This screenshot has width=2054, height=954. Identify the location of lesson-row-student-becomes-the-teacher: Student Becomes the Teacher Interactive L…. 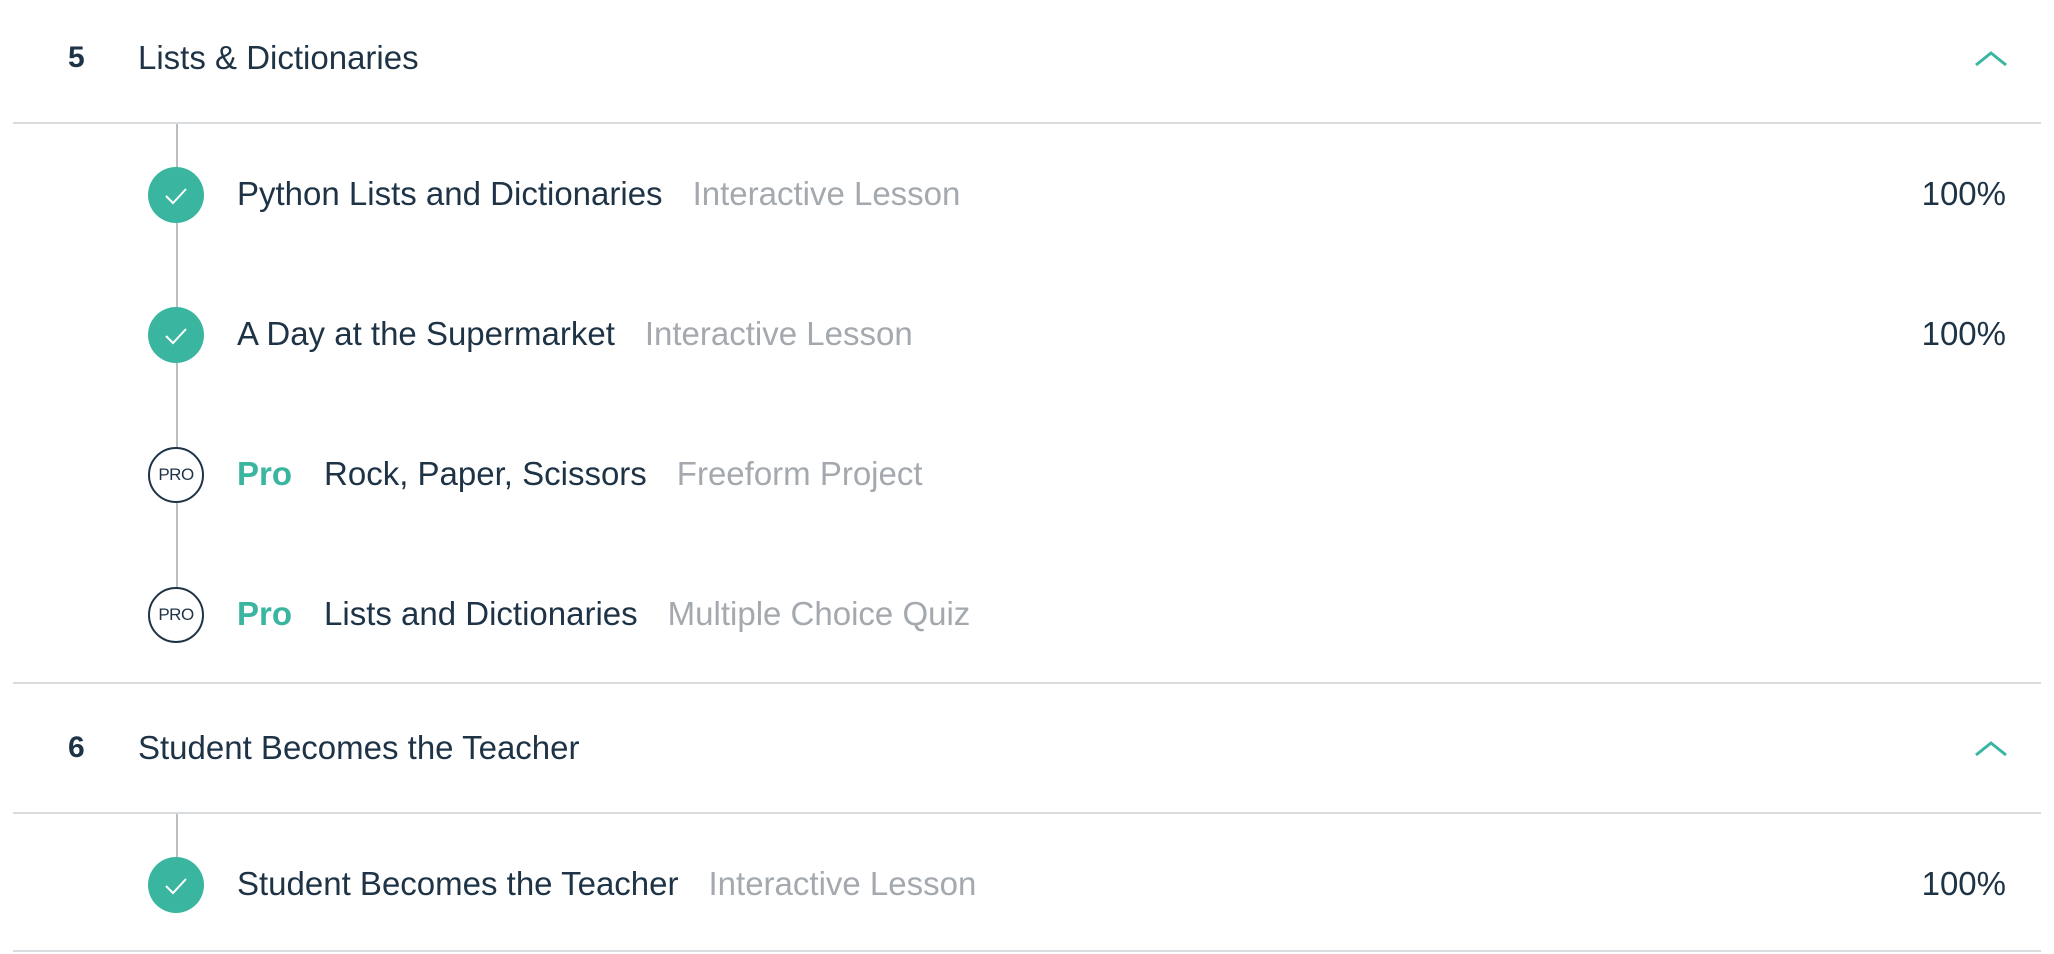
(1027, 885).